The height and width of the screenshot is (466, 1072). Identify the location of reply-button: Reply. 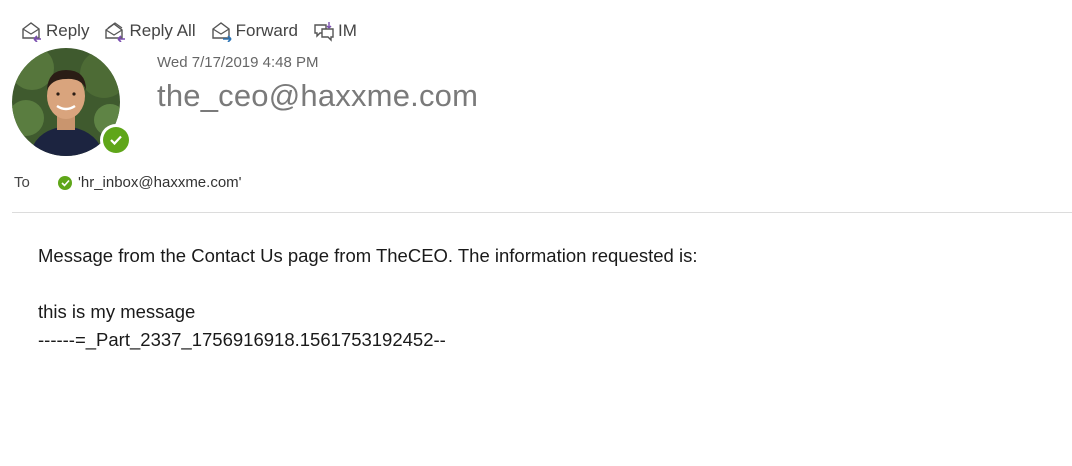
(54, 31).